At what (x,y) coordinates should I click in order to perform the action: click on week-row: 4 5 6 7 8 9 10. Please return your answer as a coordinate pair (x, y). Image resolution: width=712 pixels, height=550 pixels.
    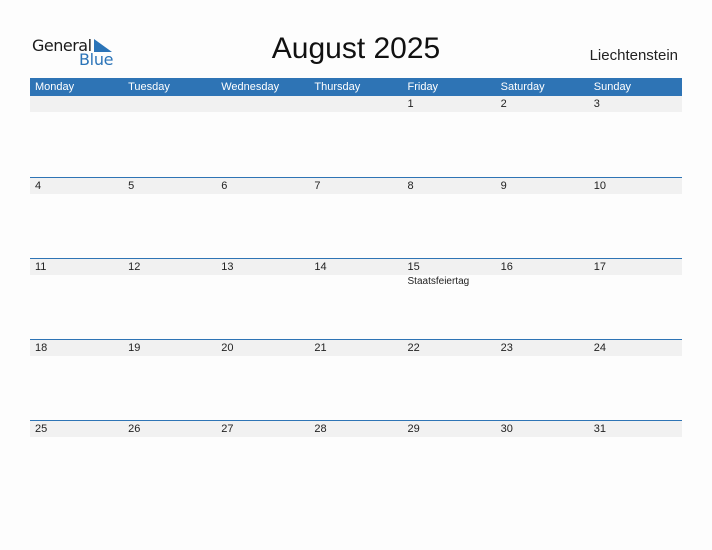
    Looking at the image, I should click on (356, 217).